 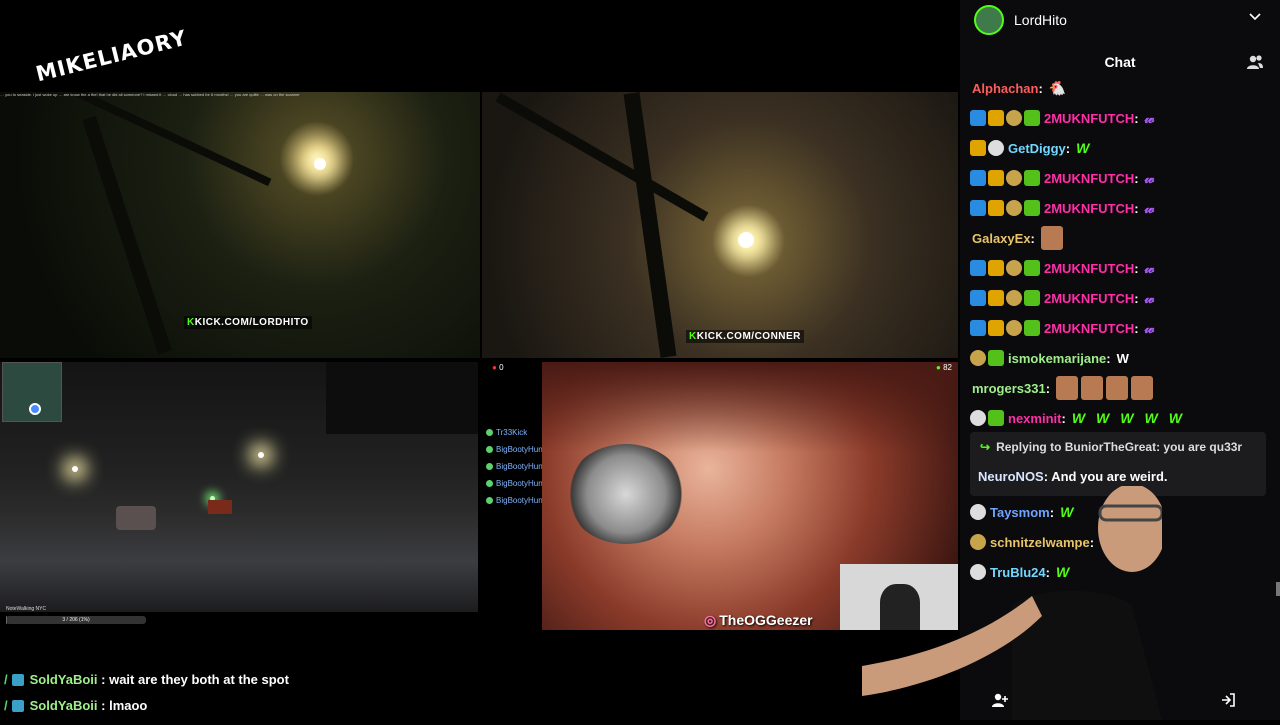 I want to click on chat-message: ismokemarijane: W, so click(x=1049, y=358).